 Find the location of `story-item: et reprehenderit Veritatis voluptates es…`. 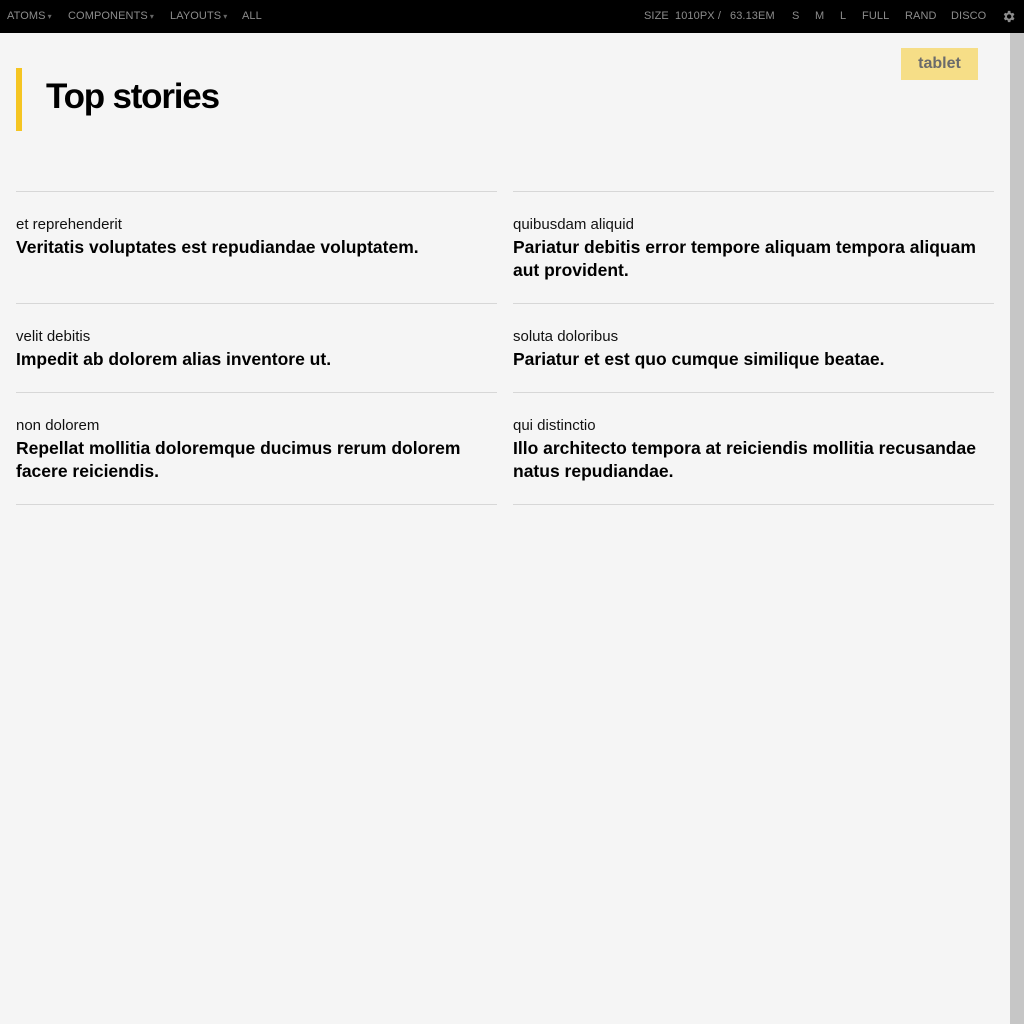

story-item: et reprehenderit Veritatis voluptates es… is located at coordinates (256, 247).